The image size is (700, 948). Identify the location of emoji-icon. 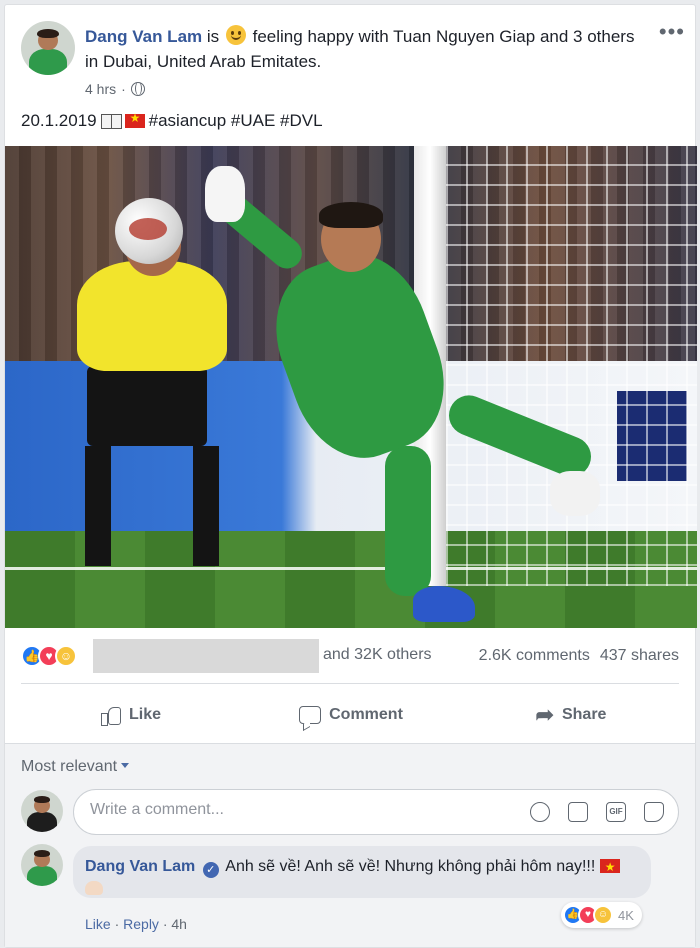
(540, 812).